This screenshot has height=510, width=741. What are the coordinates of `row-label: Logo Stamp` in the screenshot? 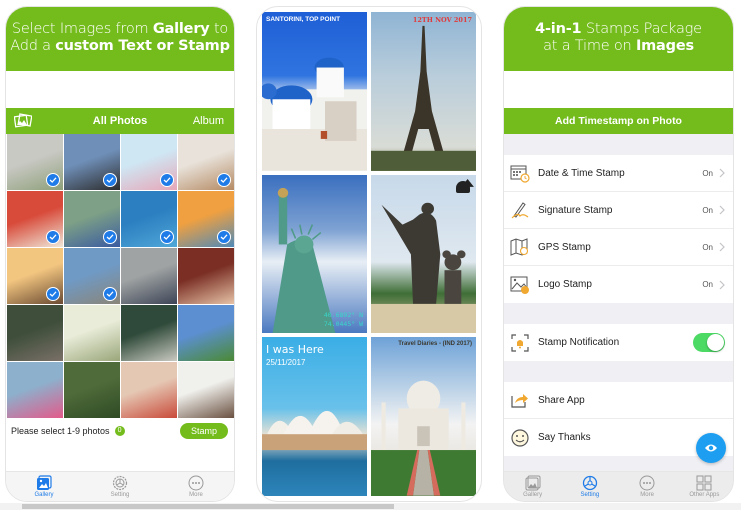 It's located at (565, 284).